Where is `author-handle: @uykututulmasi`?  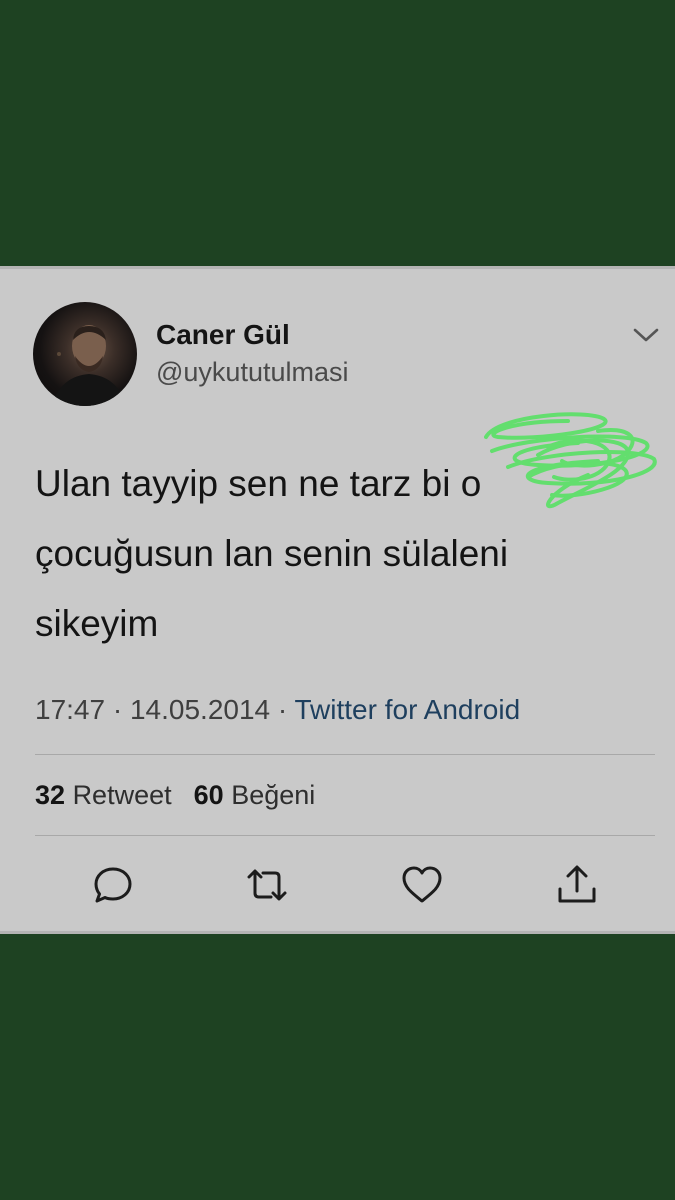 author-handle: @uykututulmasi is located at coordinates (252, 372).